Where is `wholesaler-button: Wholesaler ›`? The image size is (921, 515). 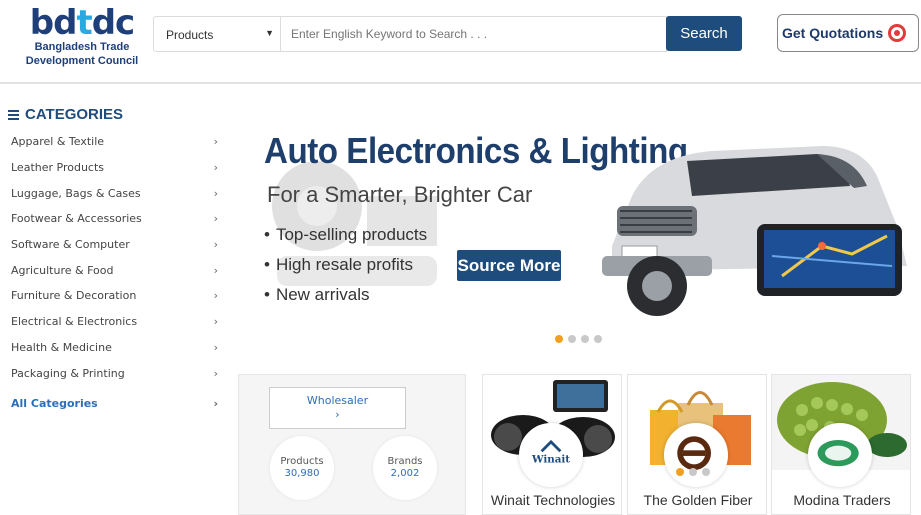 wholesaler-button: Wholesaler › is located at coordinates (337, 408).